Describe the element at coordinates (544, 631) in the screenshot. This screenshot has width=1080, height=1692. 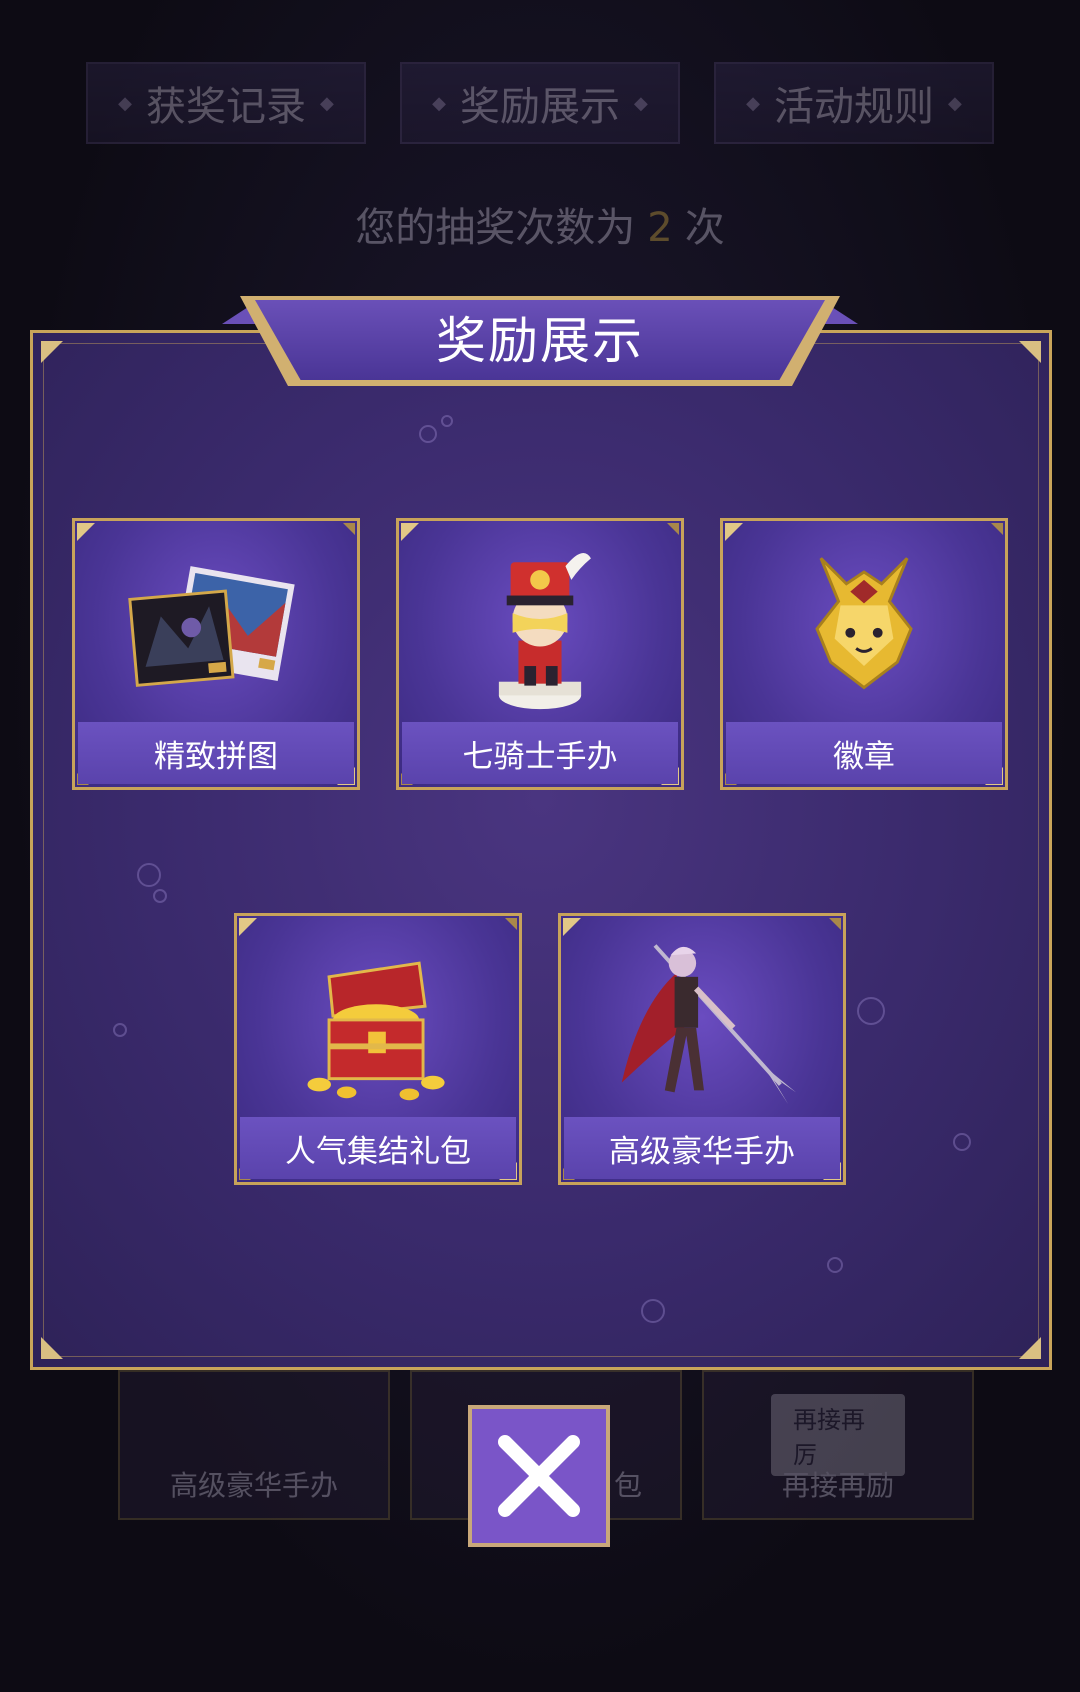
I see `knight-figure-icon` at that location.